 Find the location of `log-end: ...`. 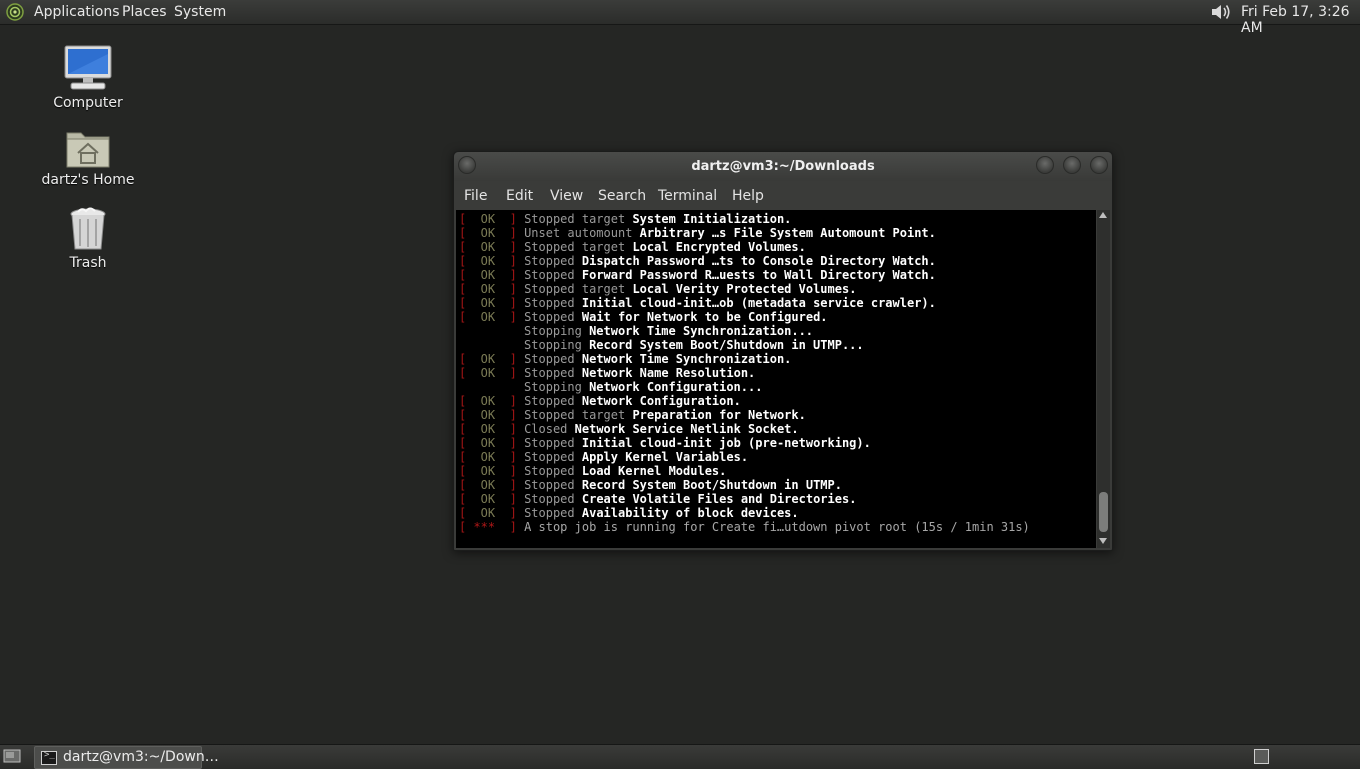

log-end: ... is located at coordinates (751, 387).